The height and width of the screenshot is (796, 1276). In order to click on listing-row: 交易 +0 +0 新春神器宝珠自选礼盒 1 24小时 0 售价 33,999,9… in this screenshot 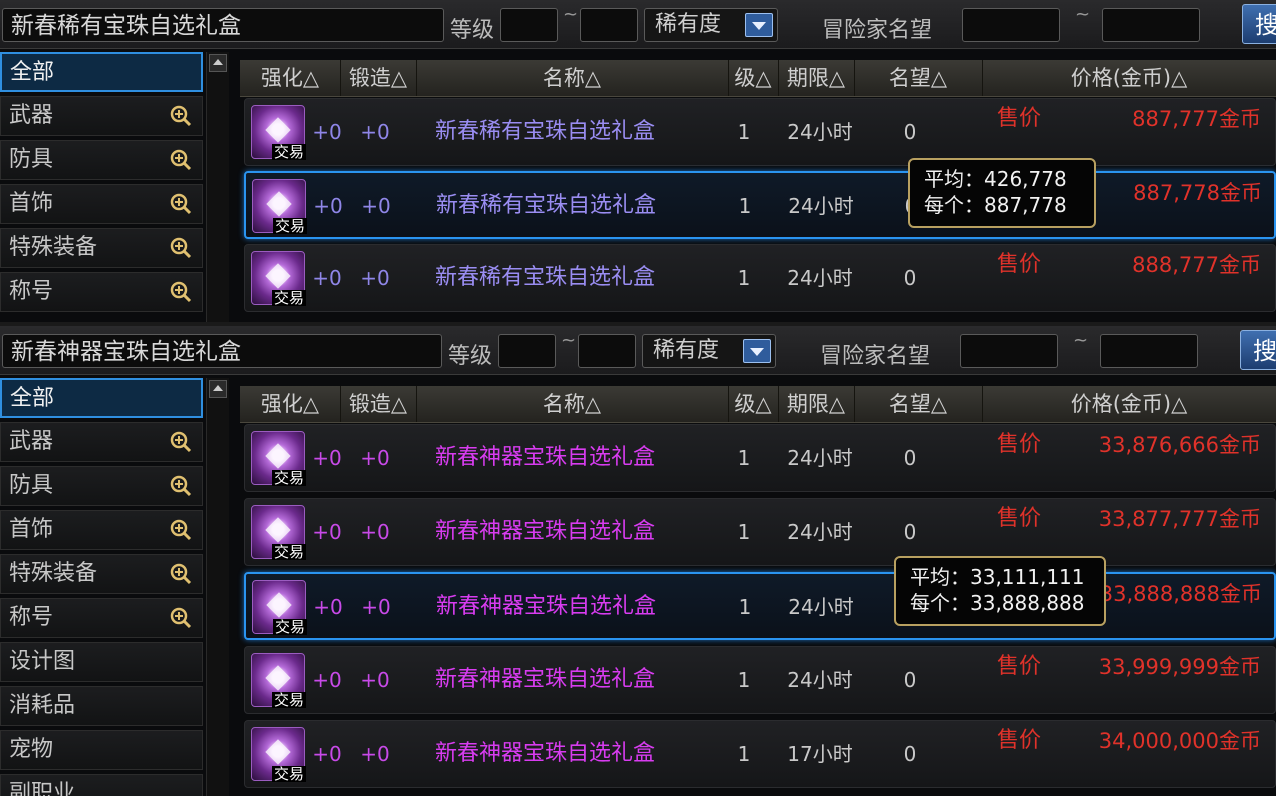, I will do `click(760, 680)`.